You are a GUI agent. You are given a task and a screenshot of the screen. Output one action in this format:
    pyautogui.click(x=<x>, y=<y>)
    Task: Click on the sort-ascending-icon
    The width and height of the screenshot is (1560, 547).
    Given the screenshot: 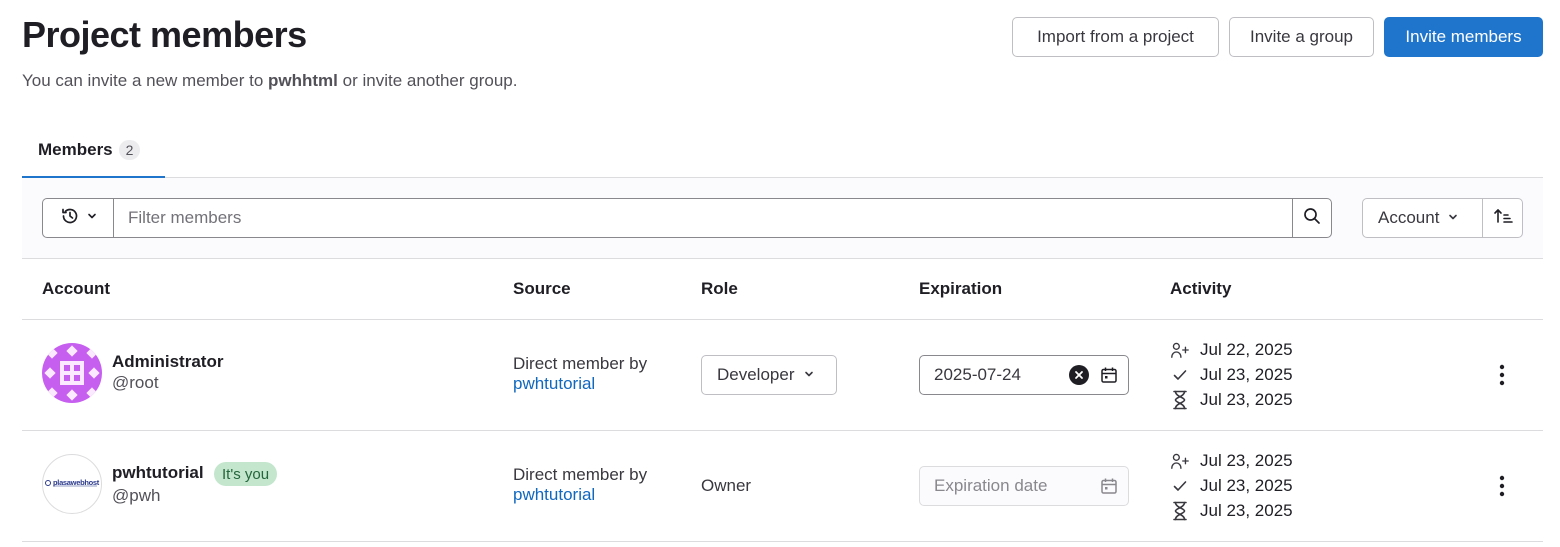 What is the action you would take?
    pyautogui.click(x=1503, y=218)
    